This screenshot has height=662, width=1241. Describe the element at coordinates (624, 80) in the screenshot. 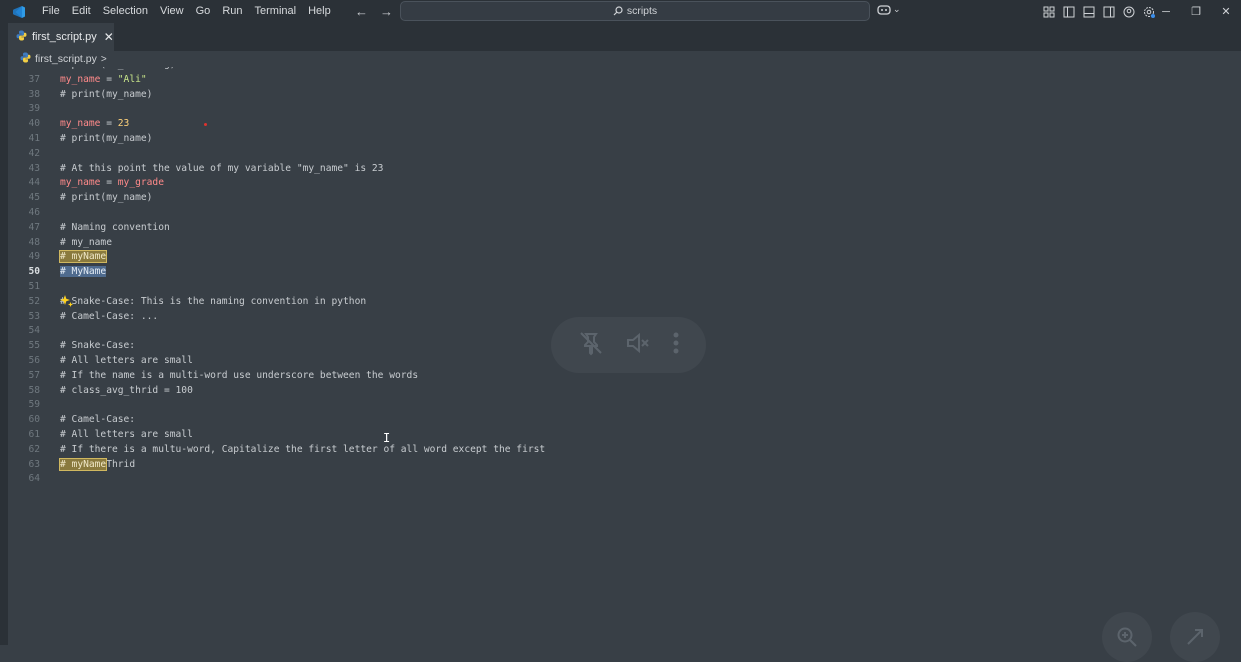

I see `code-line: 37 my_name = "Ali"` at that location.